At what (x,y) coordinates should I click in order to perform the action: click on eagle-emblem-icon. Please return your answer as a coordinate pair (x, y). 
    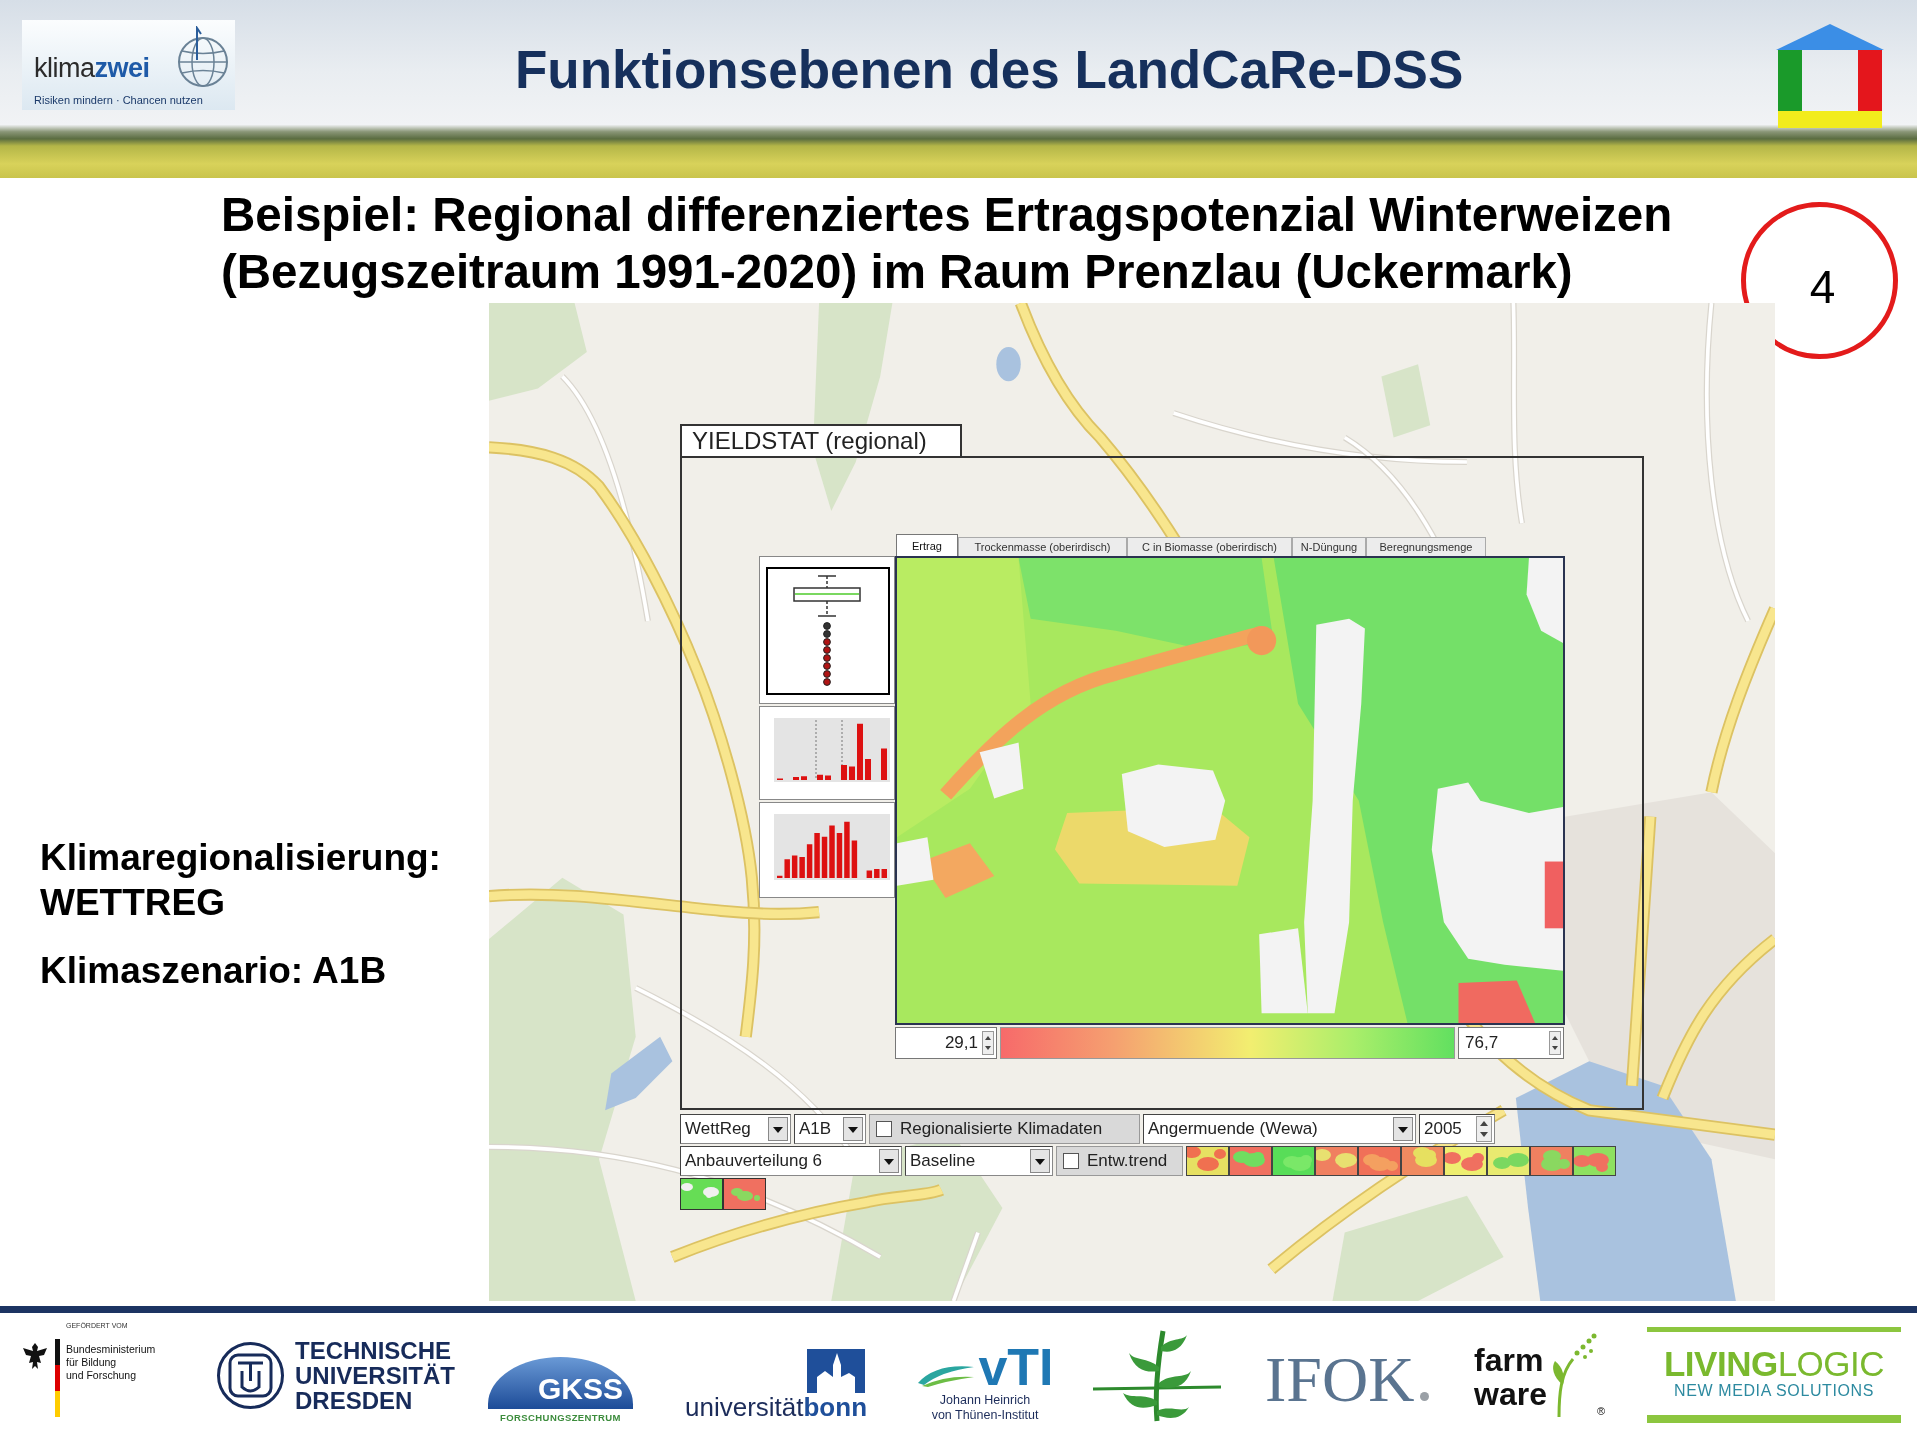
    Looking at the image, I should click on (35, 1356).